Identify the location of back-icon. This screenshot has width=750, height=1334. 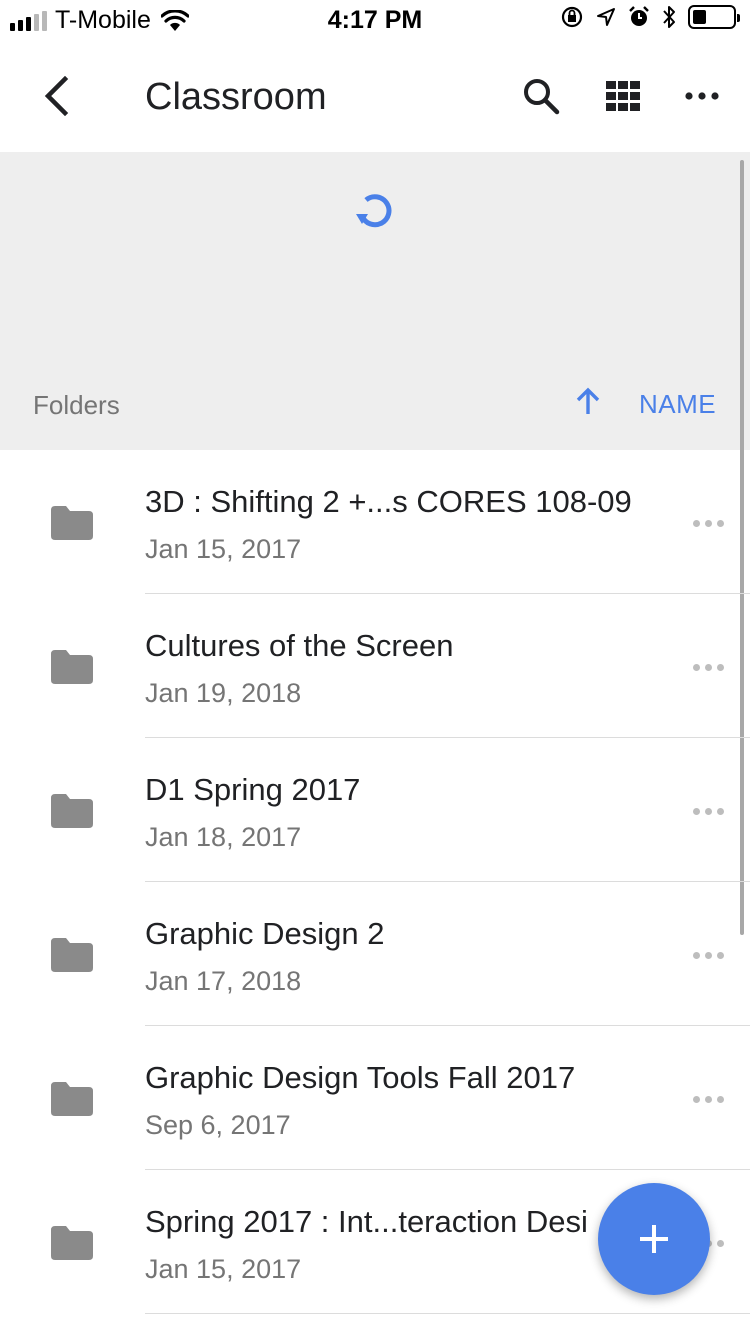
(56, 96).